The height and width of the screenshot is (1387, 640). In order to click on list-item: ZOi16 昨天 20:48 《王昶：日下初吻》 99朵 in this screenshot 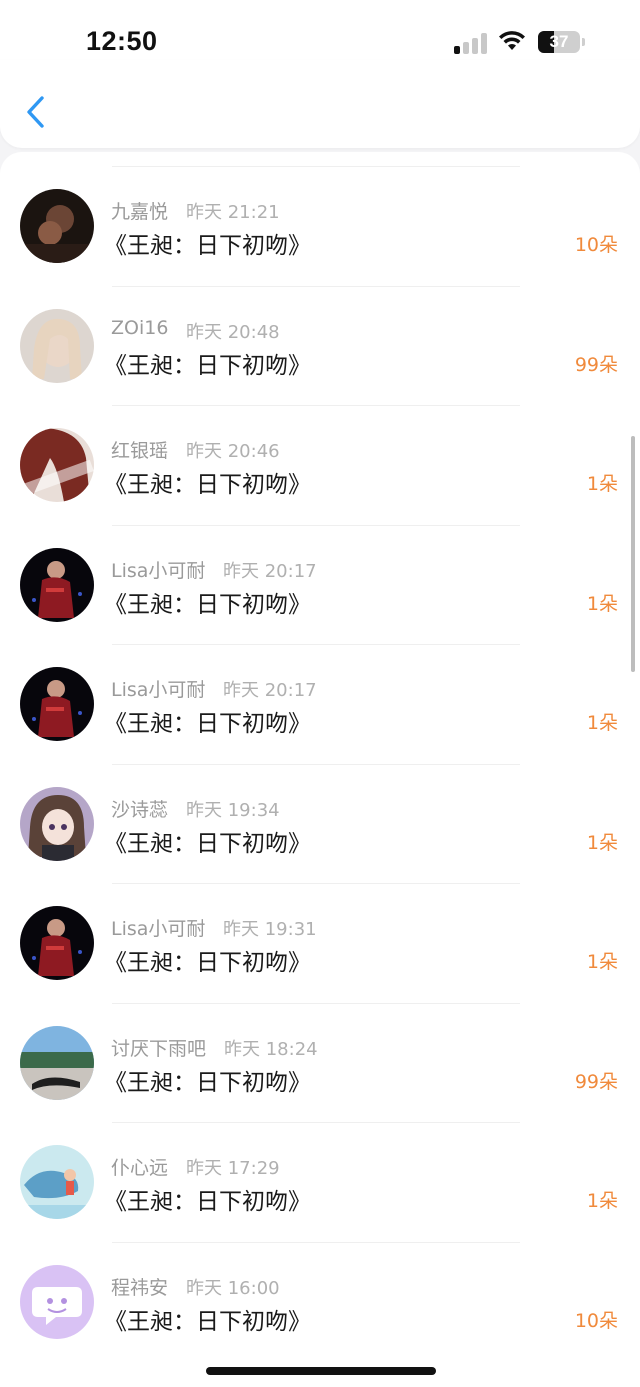, I will do `click(320, 331)`.